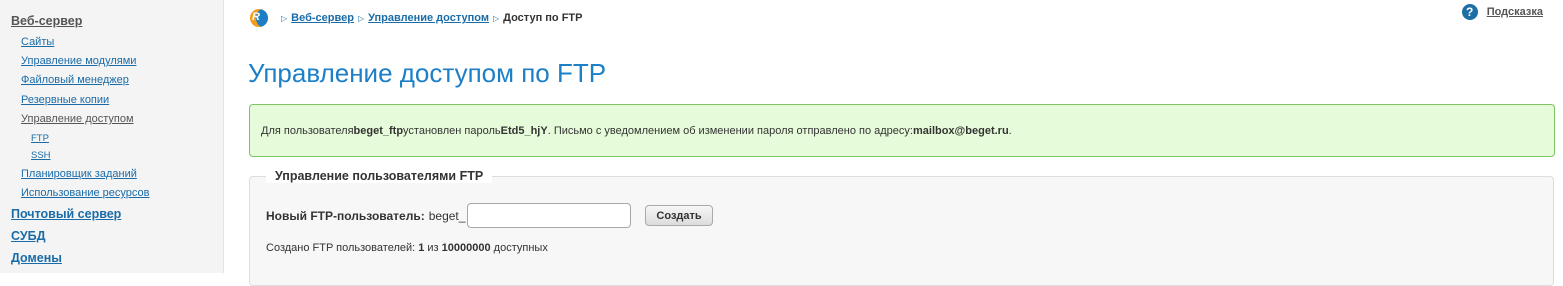  What do you see at coordinates (77, 119) in the screenshot?
I see `sidebar-item-access-control: Управление доступом` at bounding box center [77, 119].